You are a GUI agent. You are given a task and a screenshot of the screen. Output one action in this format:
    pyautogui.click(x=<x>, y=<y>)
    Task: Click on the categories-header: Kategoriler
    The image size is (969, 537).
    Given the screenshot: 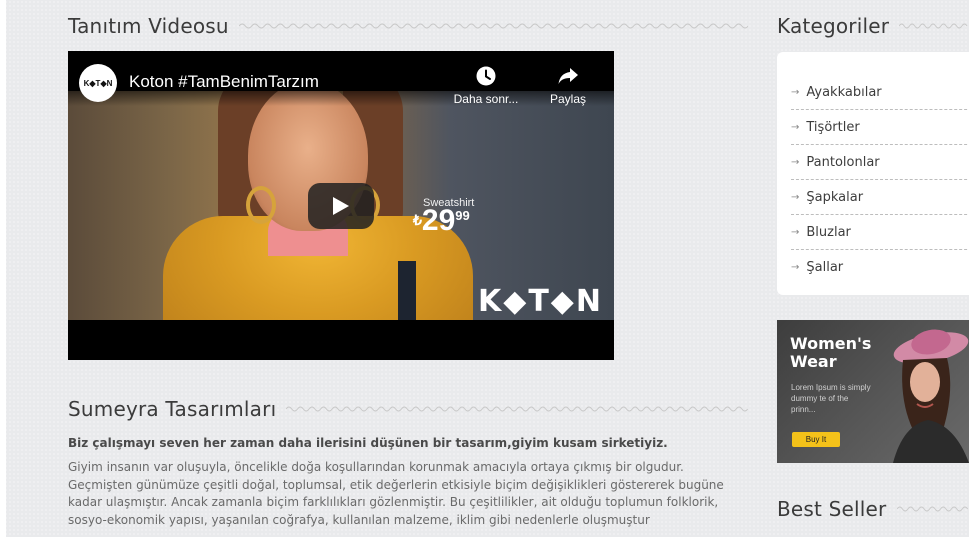 What is the action you would take?
    pyautogui.click(x=873, y=26)
    